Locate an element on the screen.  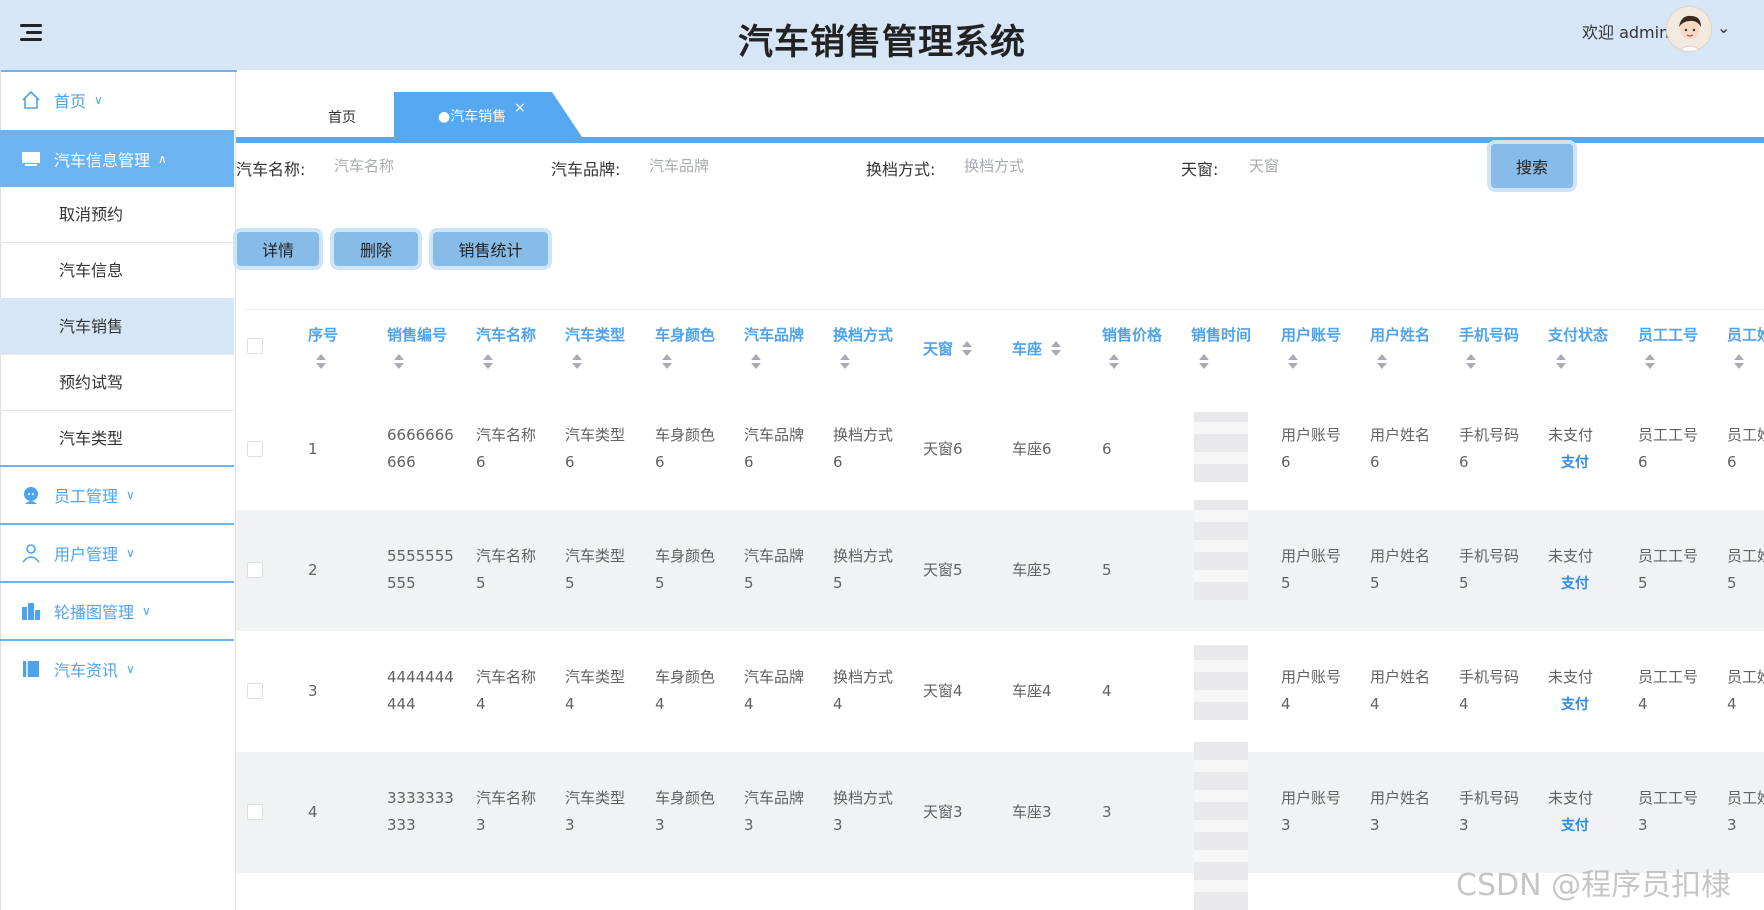
submenu-item-test-drive: 预约试驾 is located at coordinates (117, 383).